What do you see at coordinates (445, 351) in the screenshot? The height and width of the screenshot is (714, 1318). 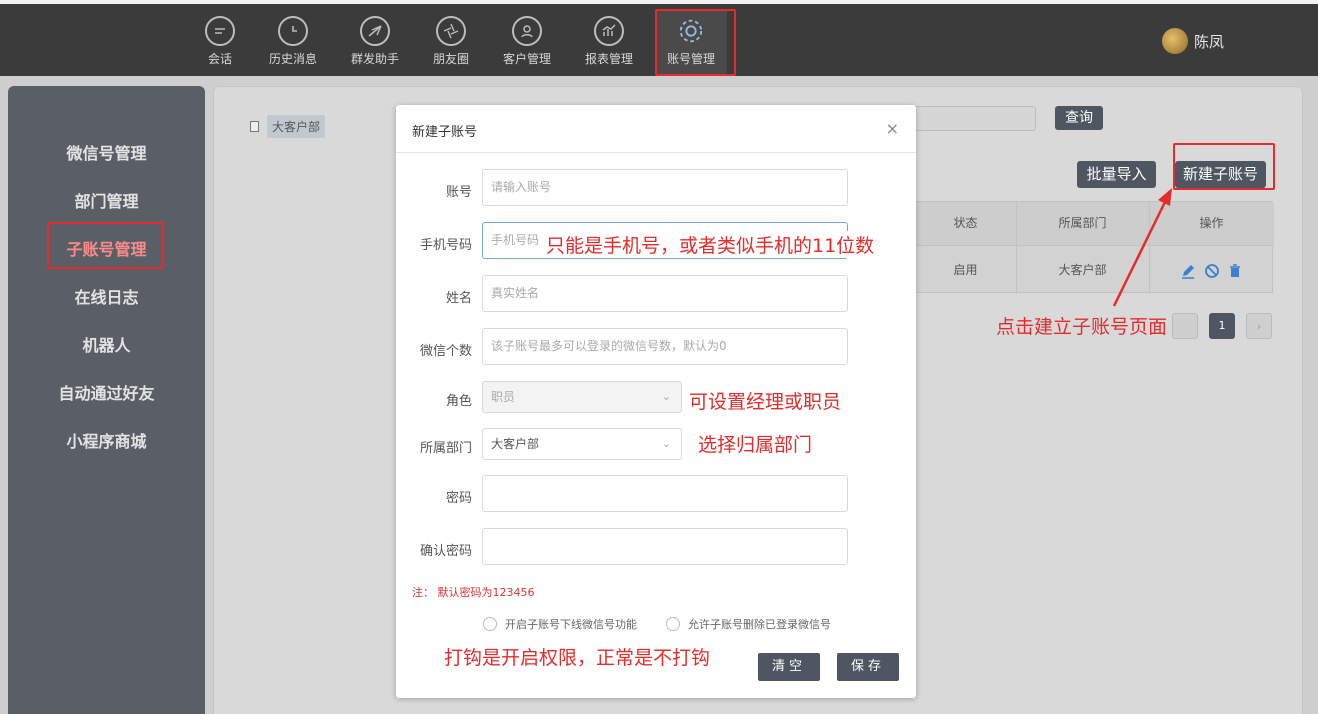 I see `wechat-count-label: 微信个数` at bounding box center [445, 351].